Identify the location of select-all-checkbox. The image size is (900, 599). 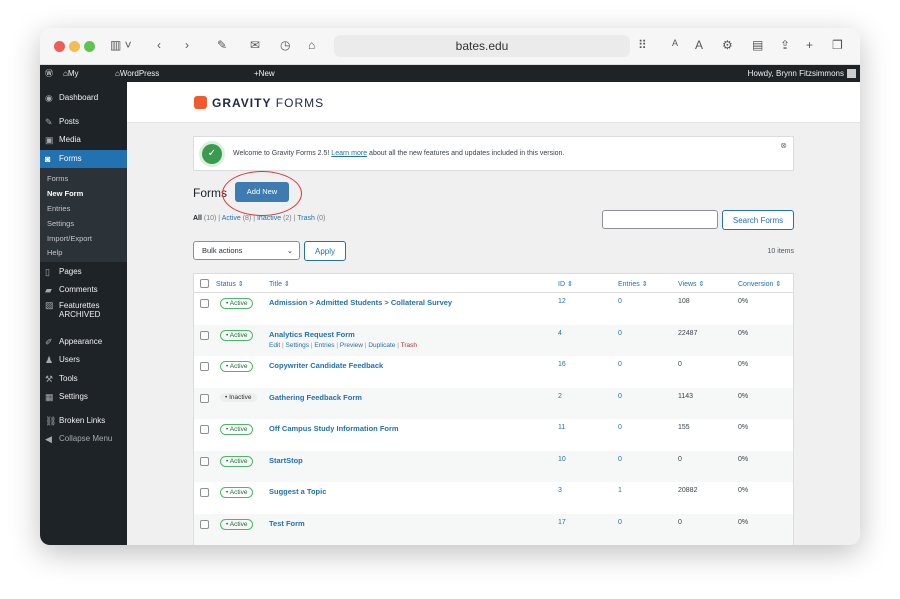
(204, 283).